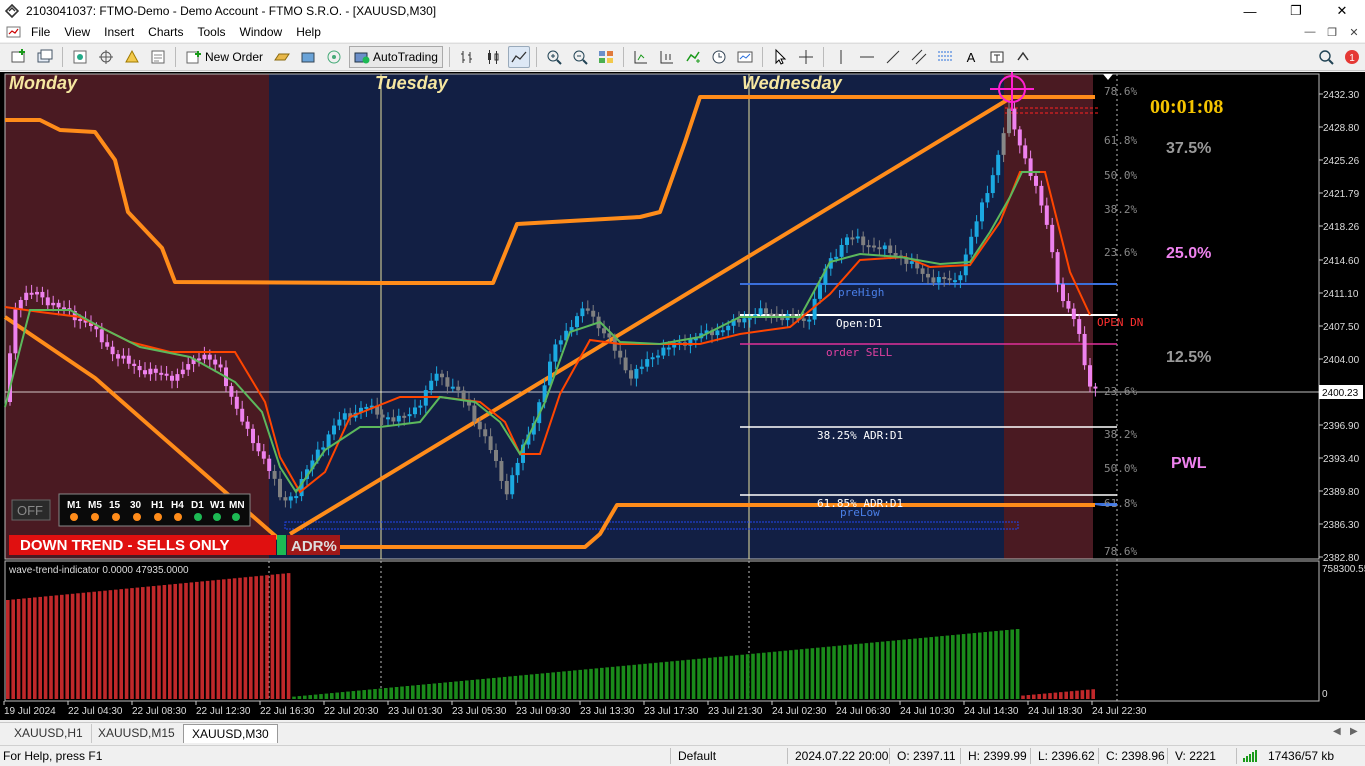 The height and width of the screenshot is (766, 1365). What do you see at coordinates (136, 505) in the screenshot?
I see `timeframe-label: 30` at bounding box center [136, 505].